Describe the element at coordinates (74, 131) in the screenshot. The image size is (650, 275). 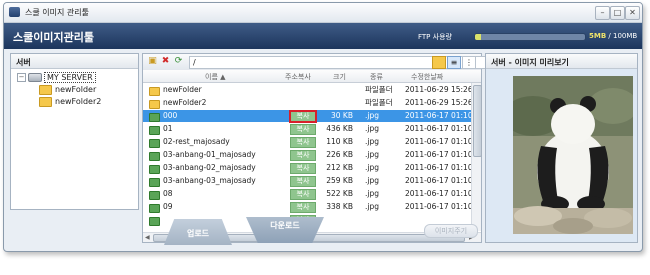
I see `server-panel: 서버 − MY SERVER newFolder newFolder2` at that location.